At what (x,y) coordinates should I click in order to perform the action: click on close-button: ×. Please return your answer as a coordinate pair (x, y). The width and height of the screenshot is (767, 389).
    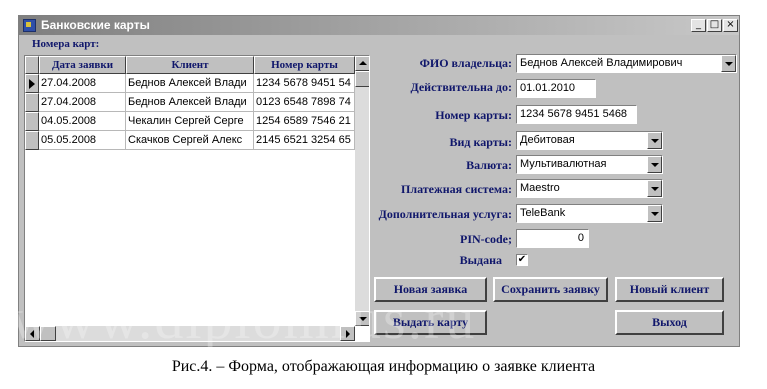
    Looking at the image, I should click on (730, 25).